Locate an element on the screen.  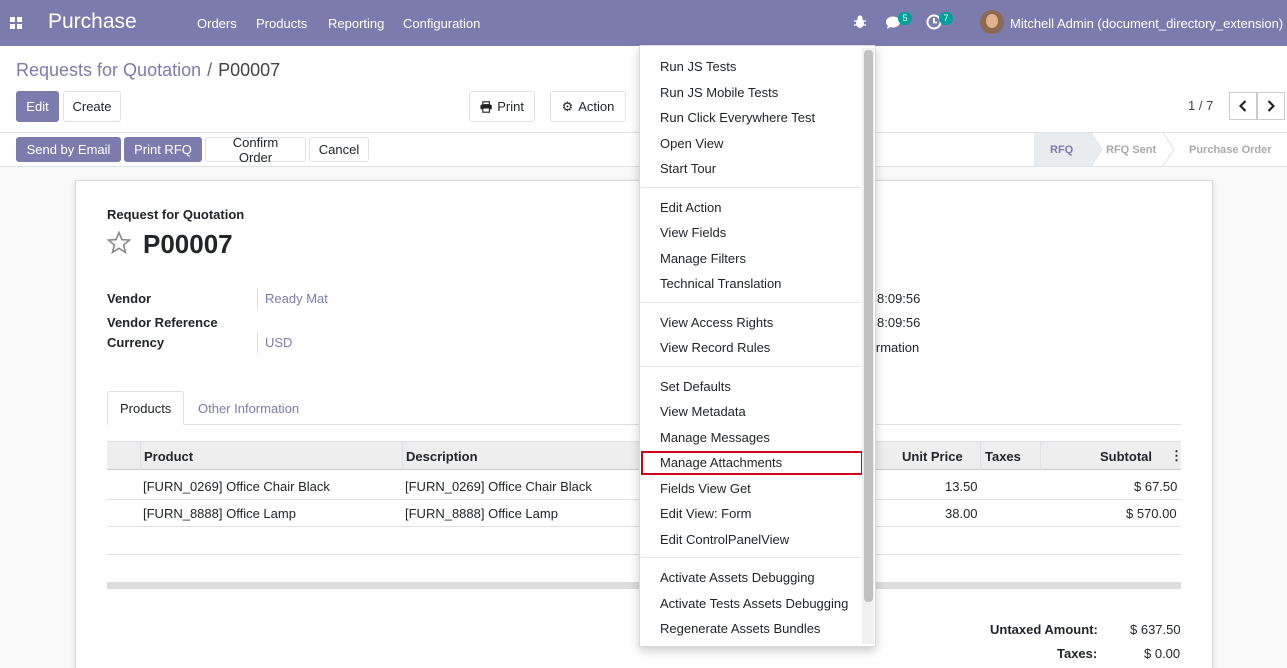
optional-columns-icon: ⋮ is located at coordinates (1176, 456).